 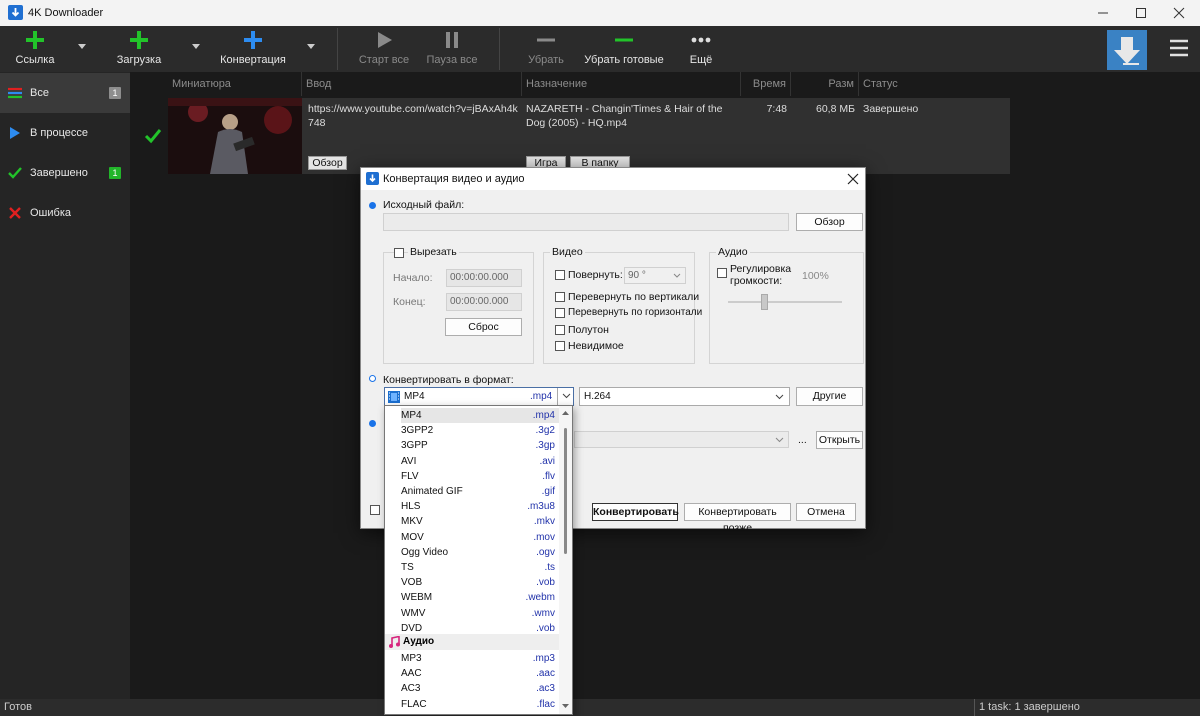 I want to click on sidebar-item-in-progress: В процессе, so click(x=65, y=133).